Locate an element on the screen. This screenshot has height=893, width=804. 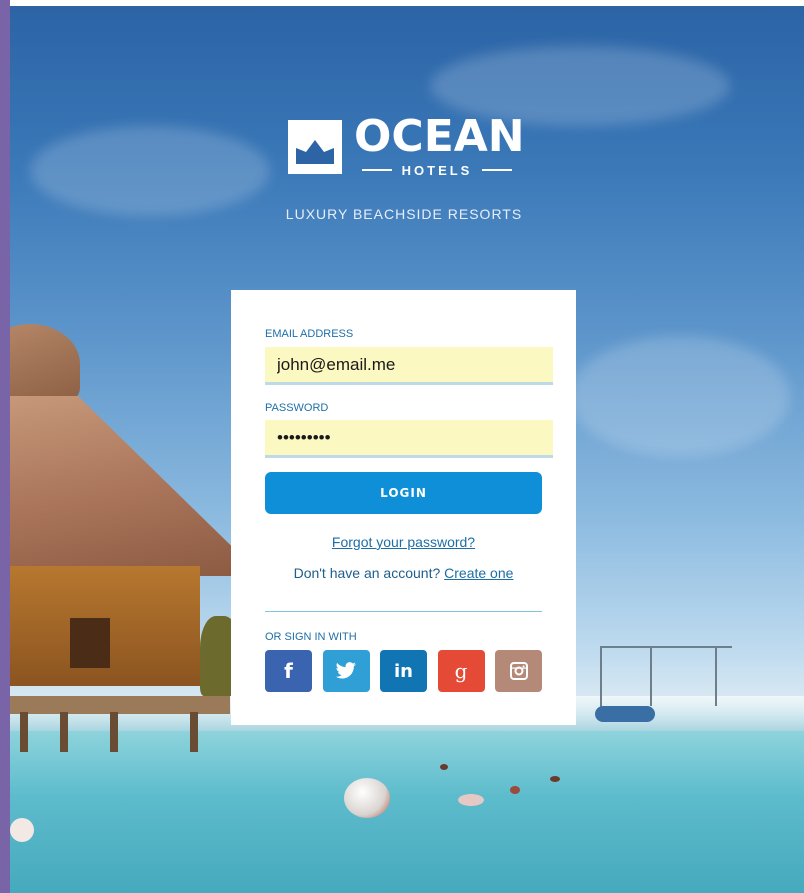
instagram-button is located at coordinates (518, 671).